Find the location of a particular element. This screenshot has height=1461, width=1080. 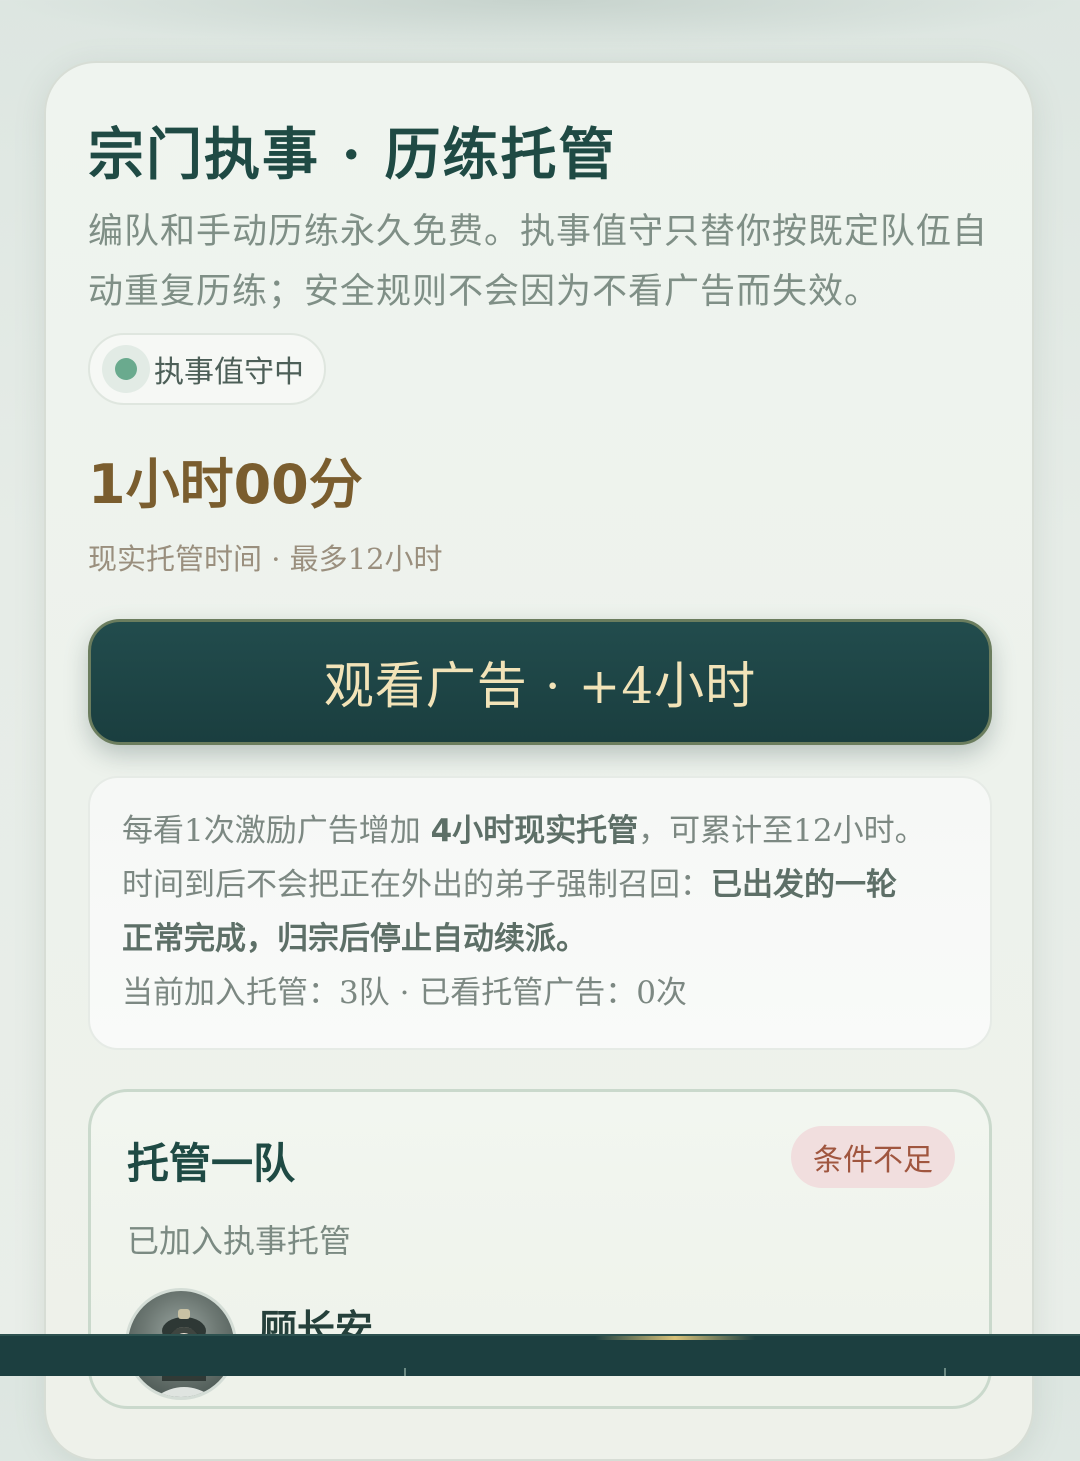

watch-ad-button: 观看广告 · +4小时 is located at coordinates (540, 682).